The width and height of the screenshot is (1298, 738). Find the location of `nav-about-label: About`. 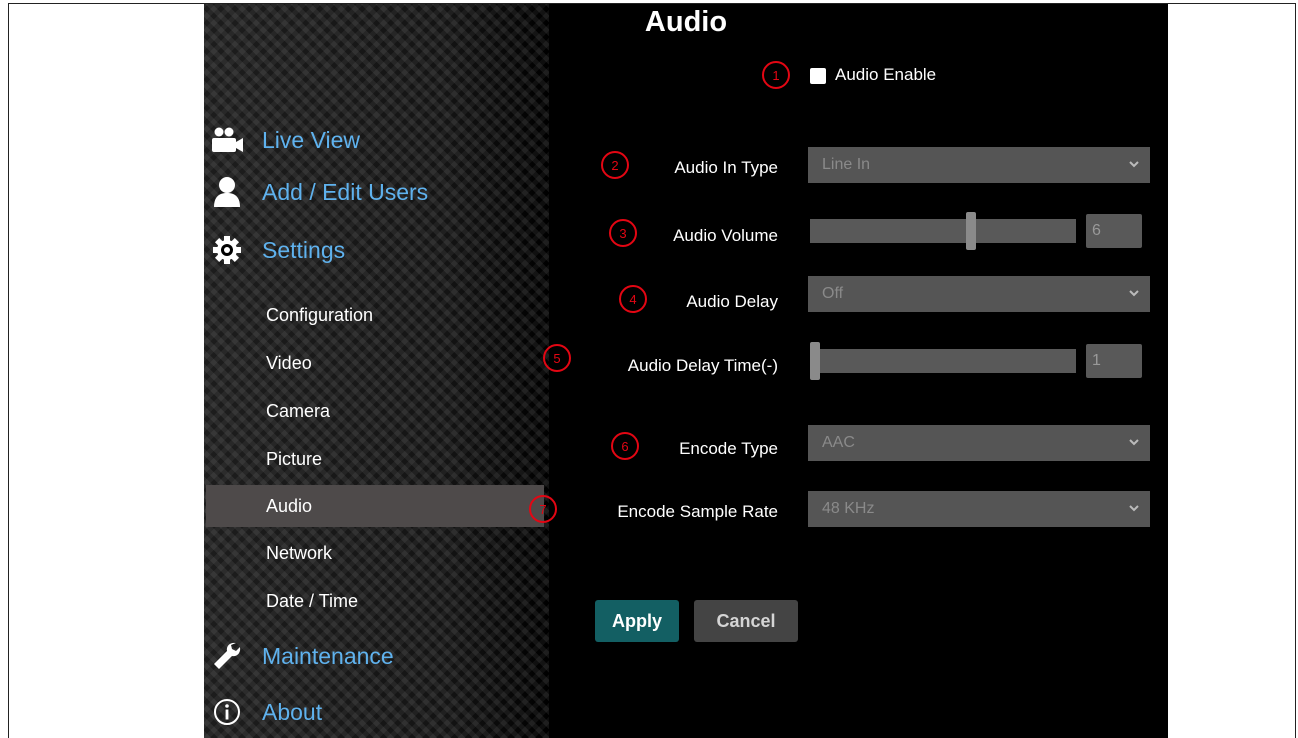

nav-about-label: About is located at coordinates (292, 711).